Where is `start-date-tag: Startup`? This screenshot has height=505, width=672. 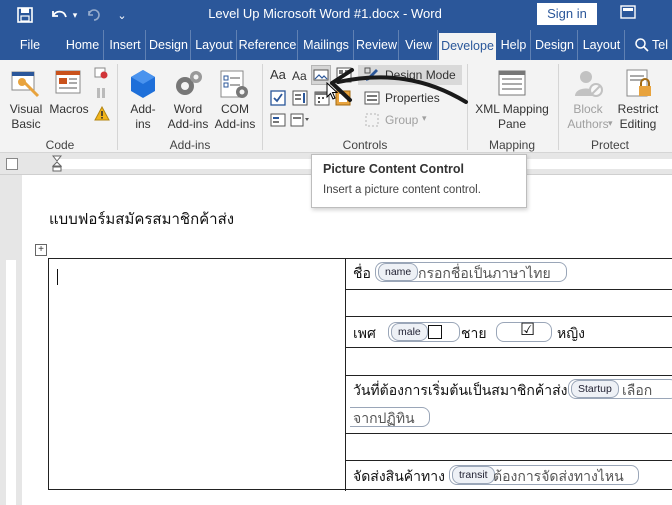 start-date-tag: Startup is located at coordinates (595, 389).